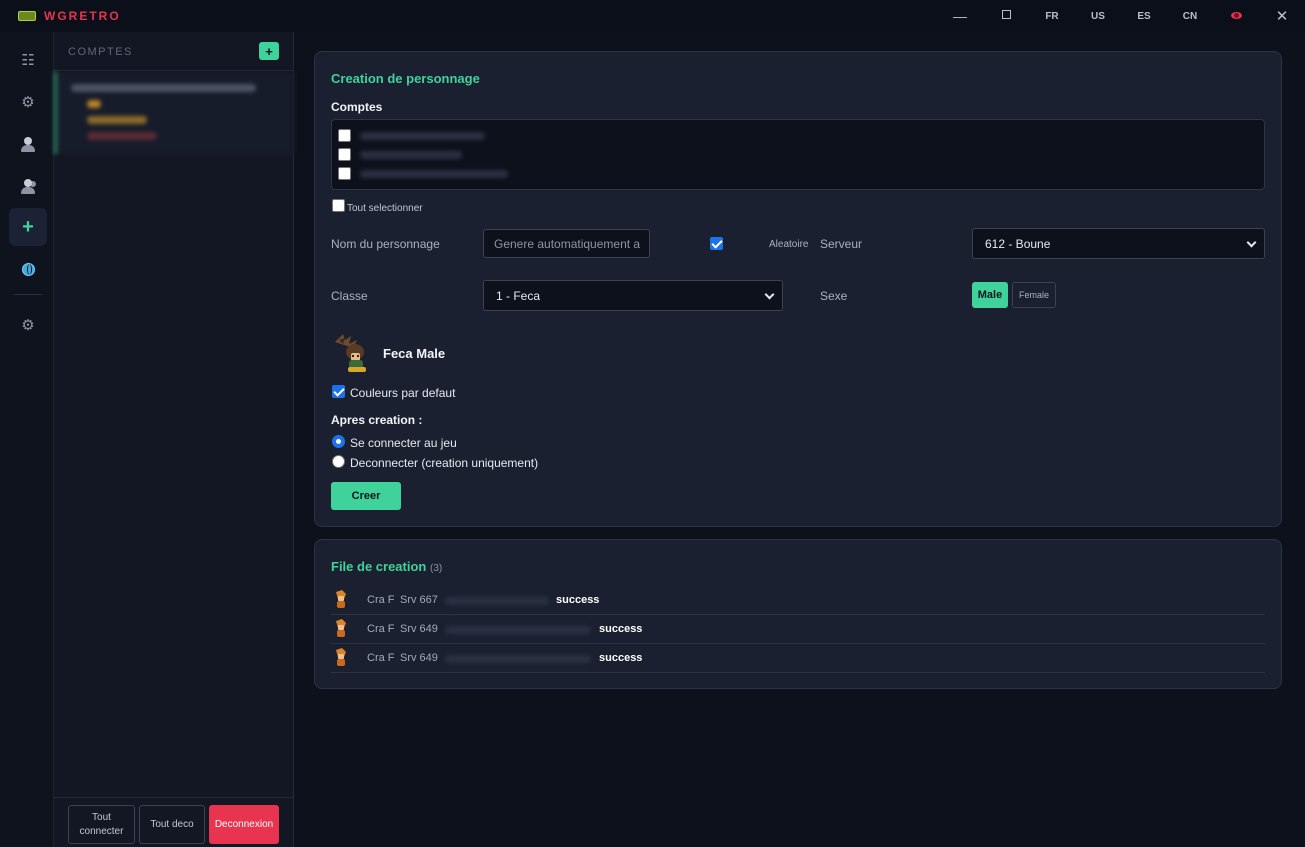 Image resolution: width=1305 pixels, height=847 pixels. Describe the element at coordinates (385, 208) in the screenshot. I see `select-all-label: Tout selectionner` at that location.